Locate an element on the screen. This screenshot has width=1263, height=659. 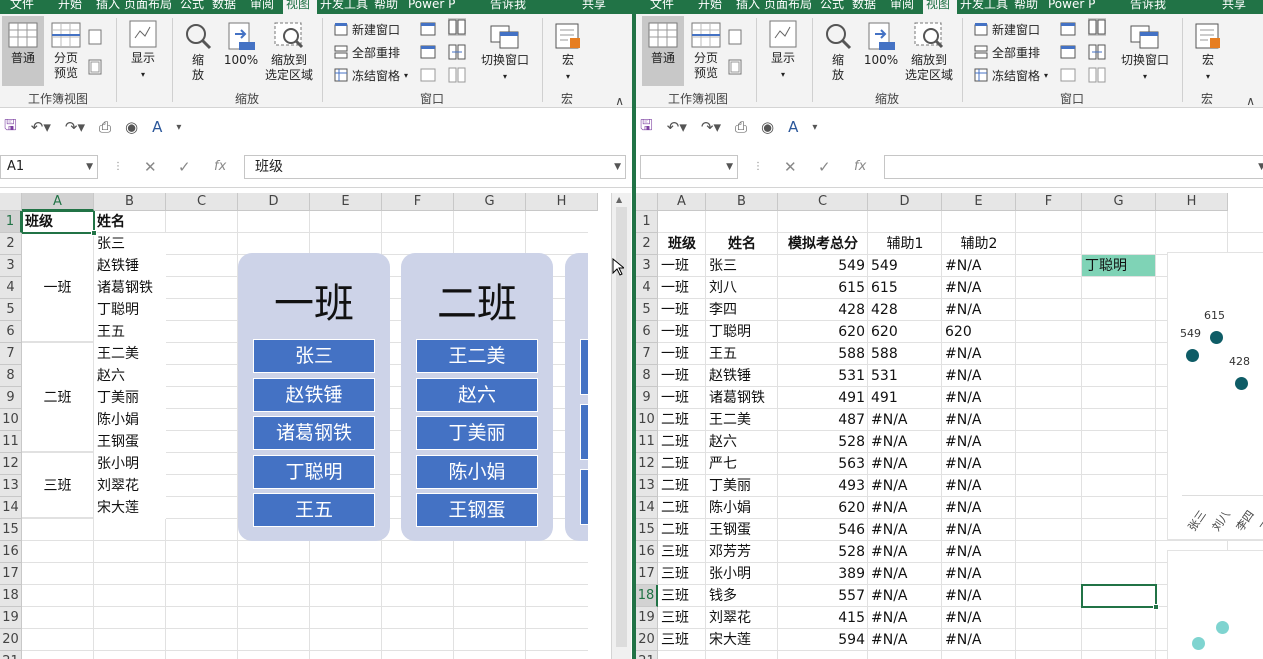
cell-name: 张三 is located at coordinates (130, 244).